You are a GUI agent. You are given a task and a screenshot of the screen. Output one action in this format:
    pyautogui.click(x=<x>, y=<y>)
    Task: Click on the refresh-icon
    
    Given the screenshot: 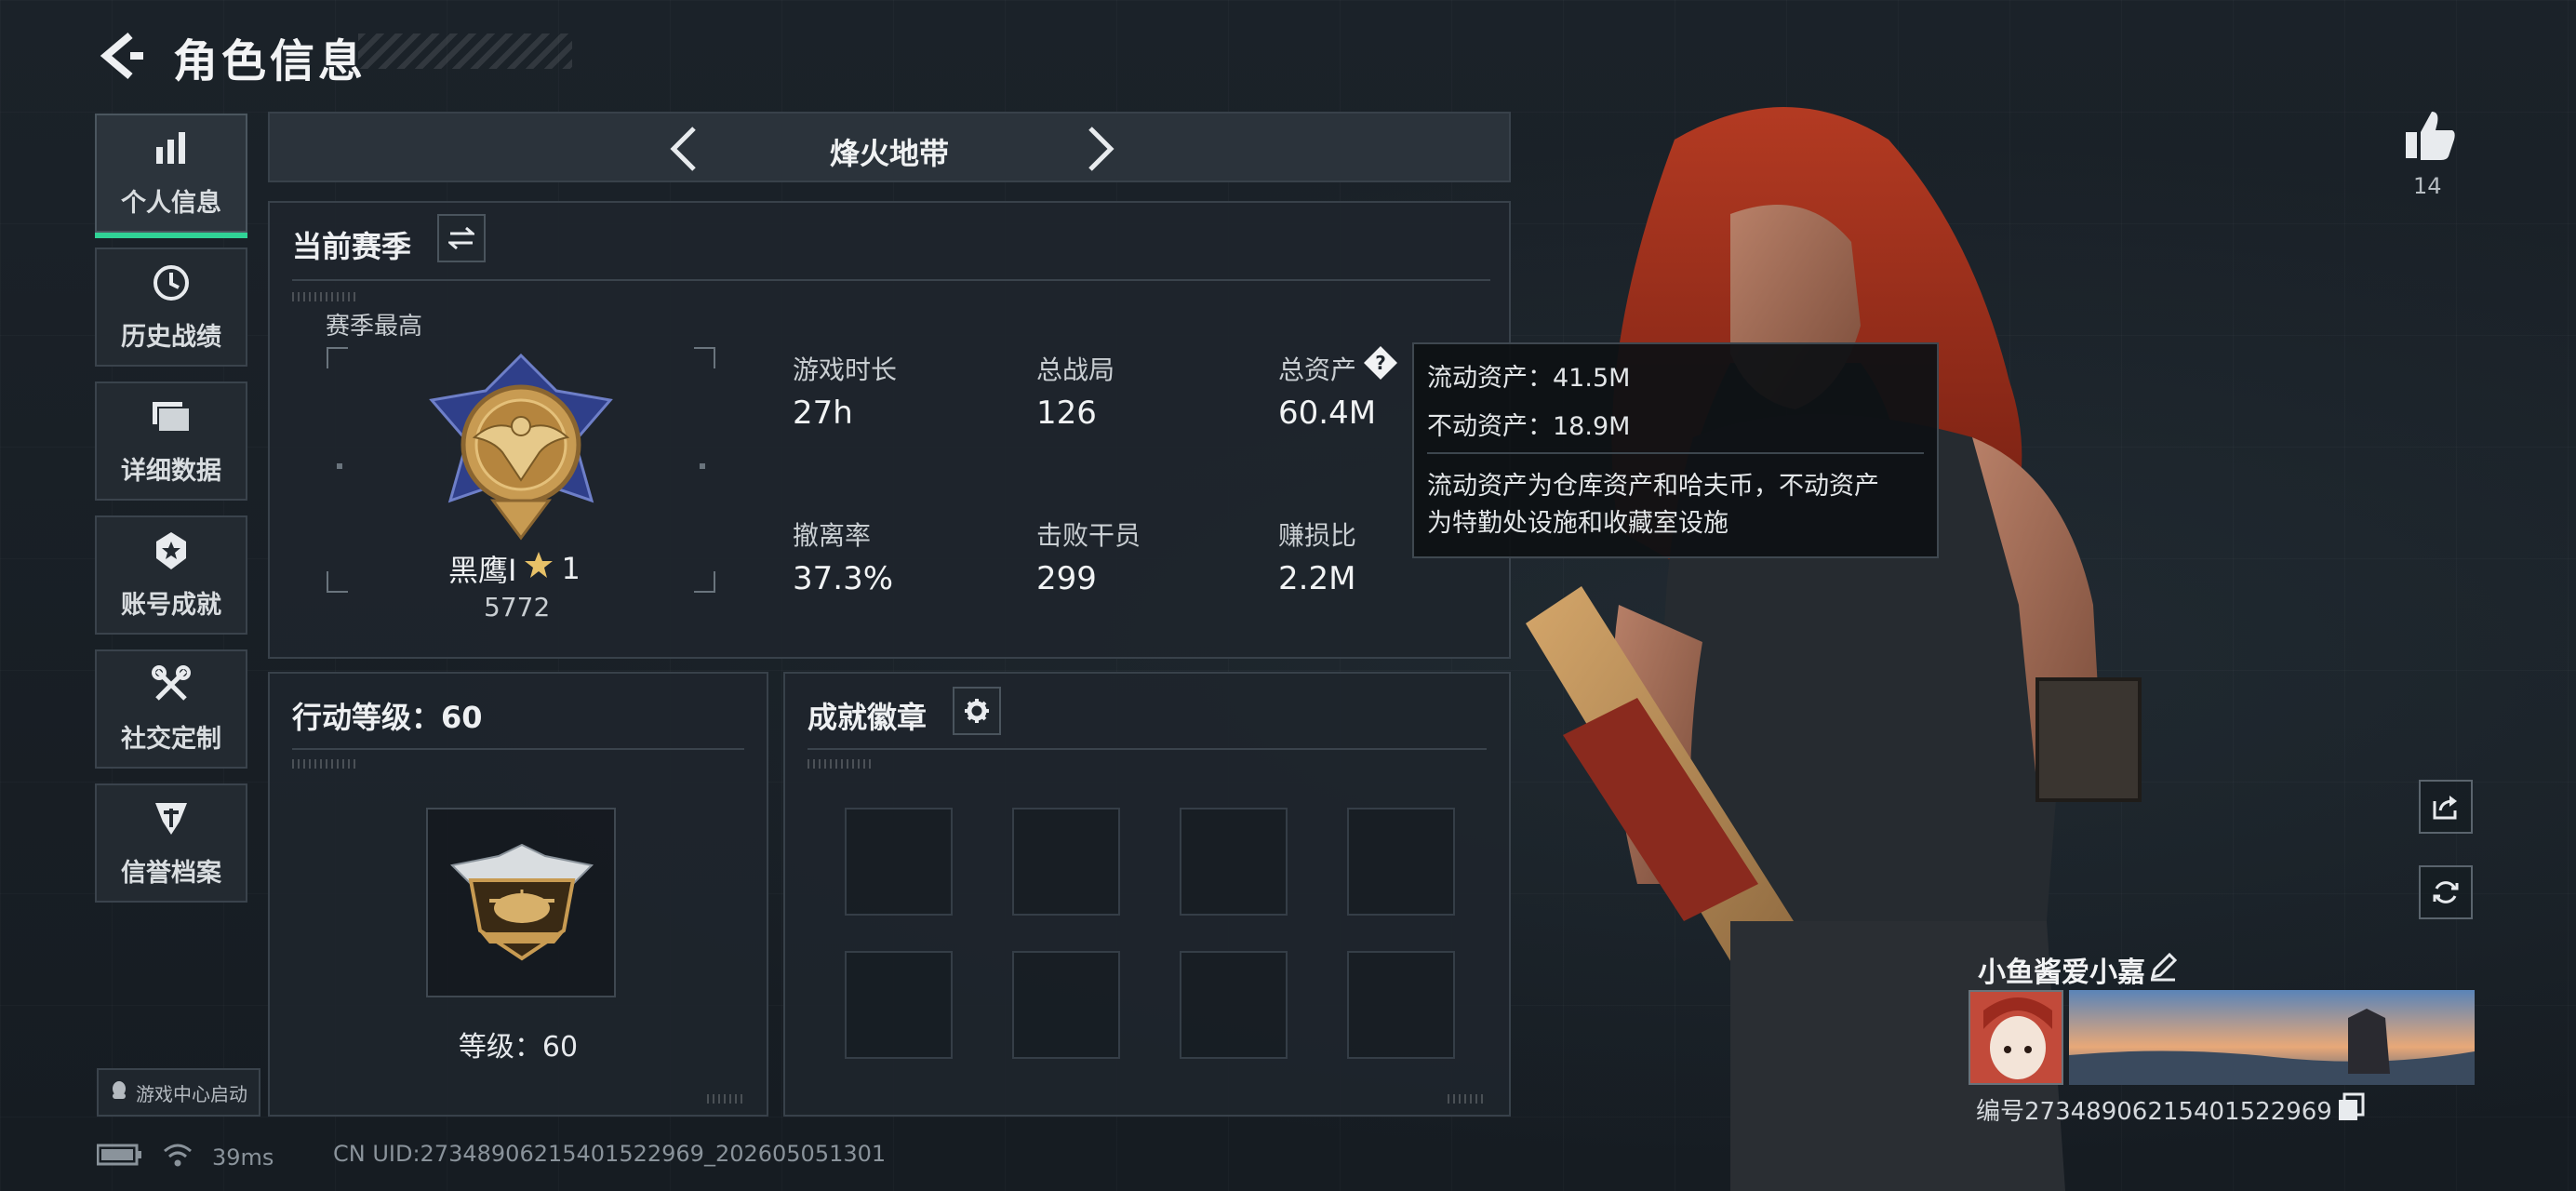 What is the action you would take?
    pyautogui.click(x=2446, y=892)
    